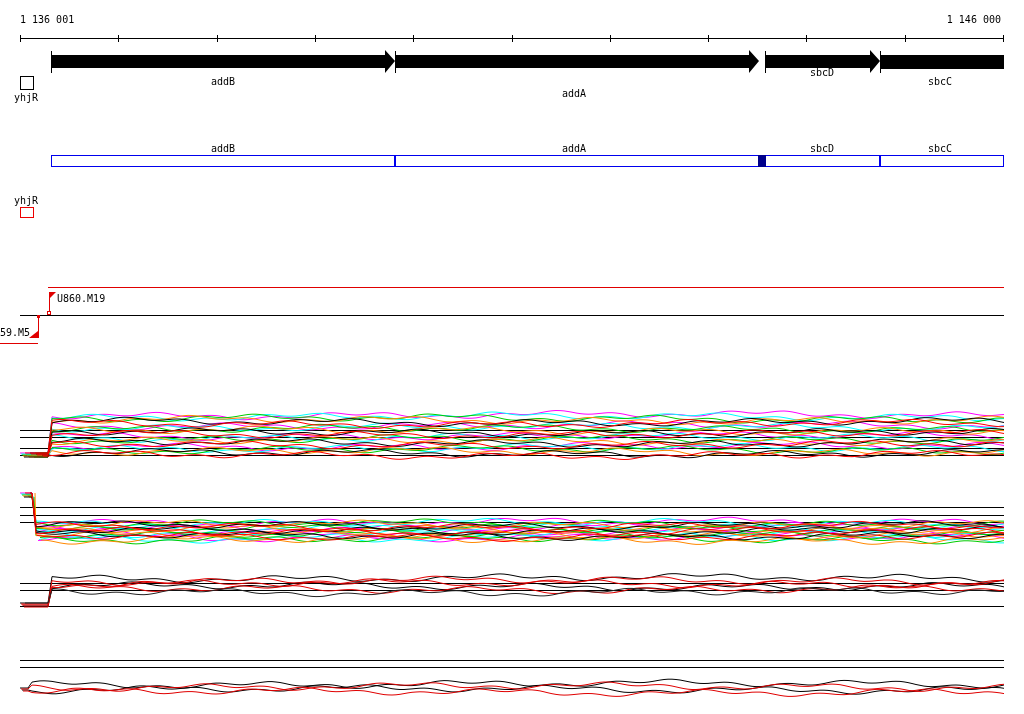  I want to click on ruler-start-label: 1 136 001, so click(47, 19).